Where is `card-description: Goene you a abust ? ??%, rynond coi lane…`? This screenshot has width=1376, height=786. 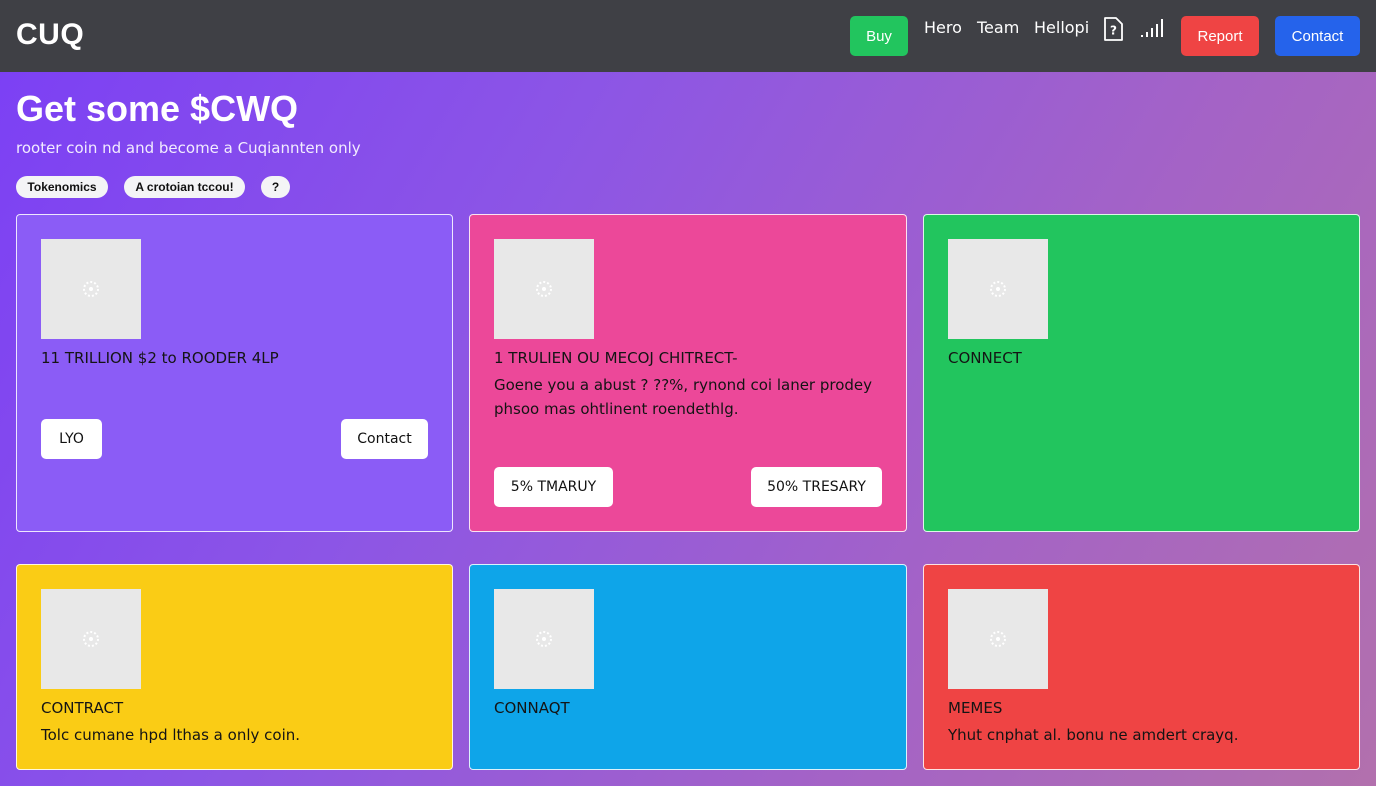 card-description: Goene you a abust ? ??%, rynond coi lane… is located at coordinates (683, 397).